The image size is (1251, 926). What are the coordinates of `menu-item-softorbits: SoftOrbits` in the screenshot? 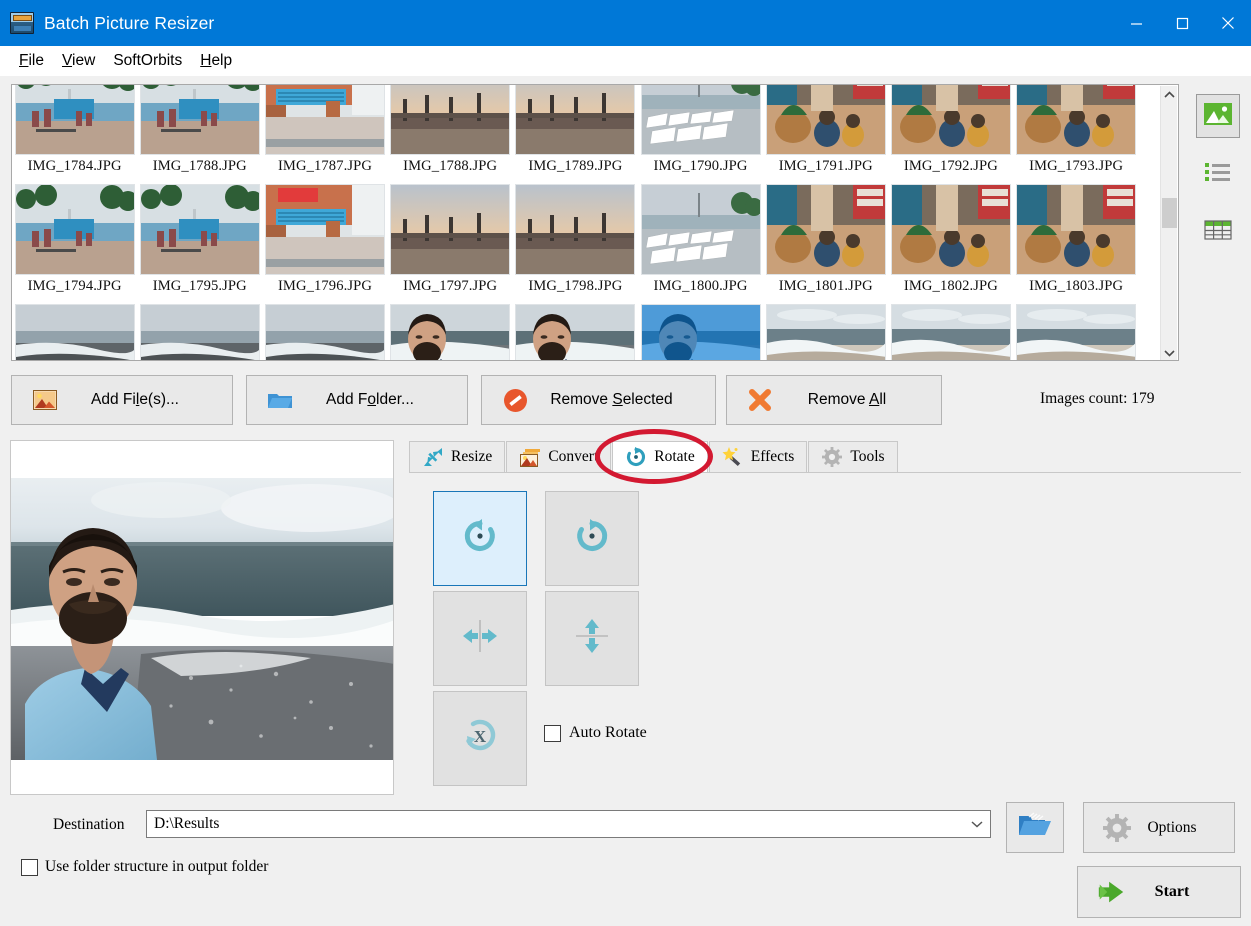 It's located at (147, 61).